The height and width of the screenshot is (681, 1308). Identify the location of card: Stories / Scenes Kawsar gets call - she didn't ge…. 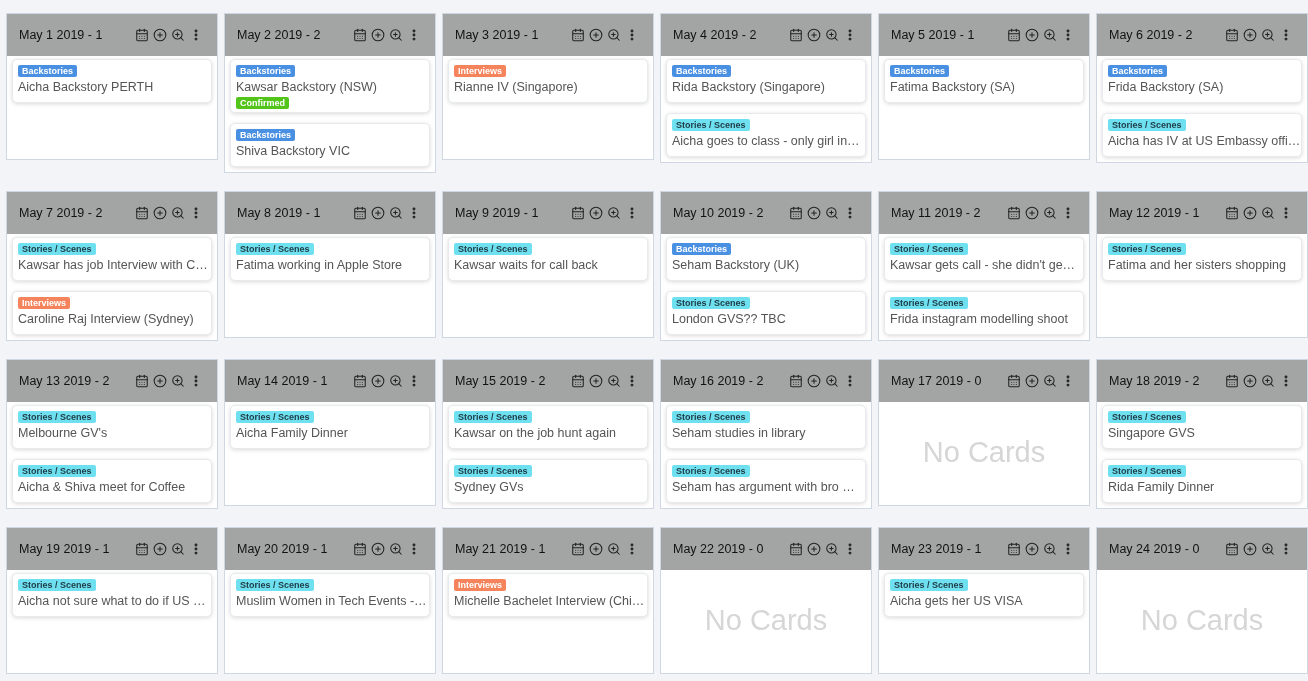
(984, 259).